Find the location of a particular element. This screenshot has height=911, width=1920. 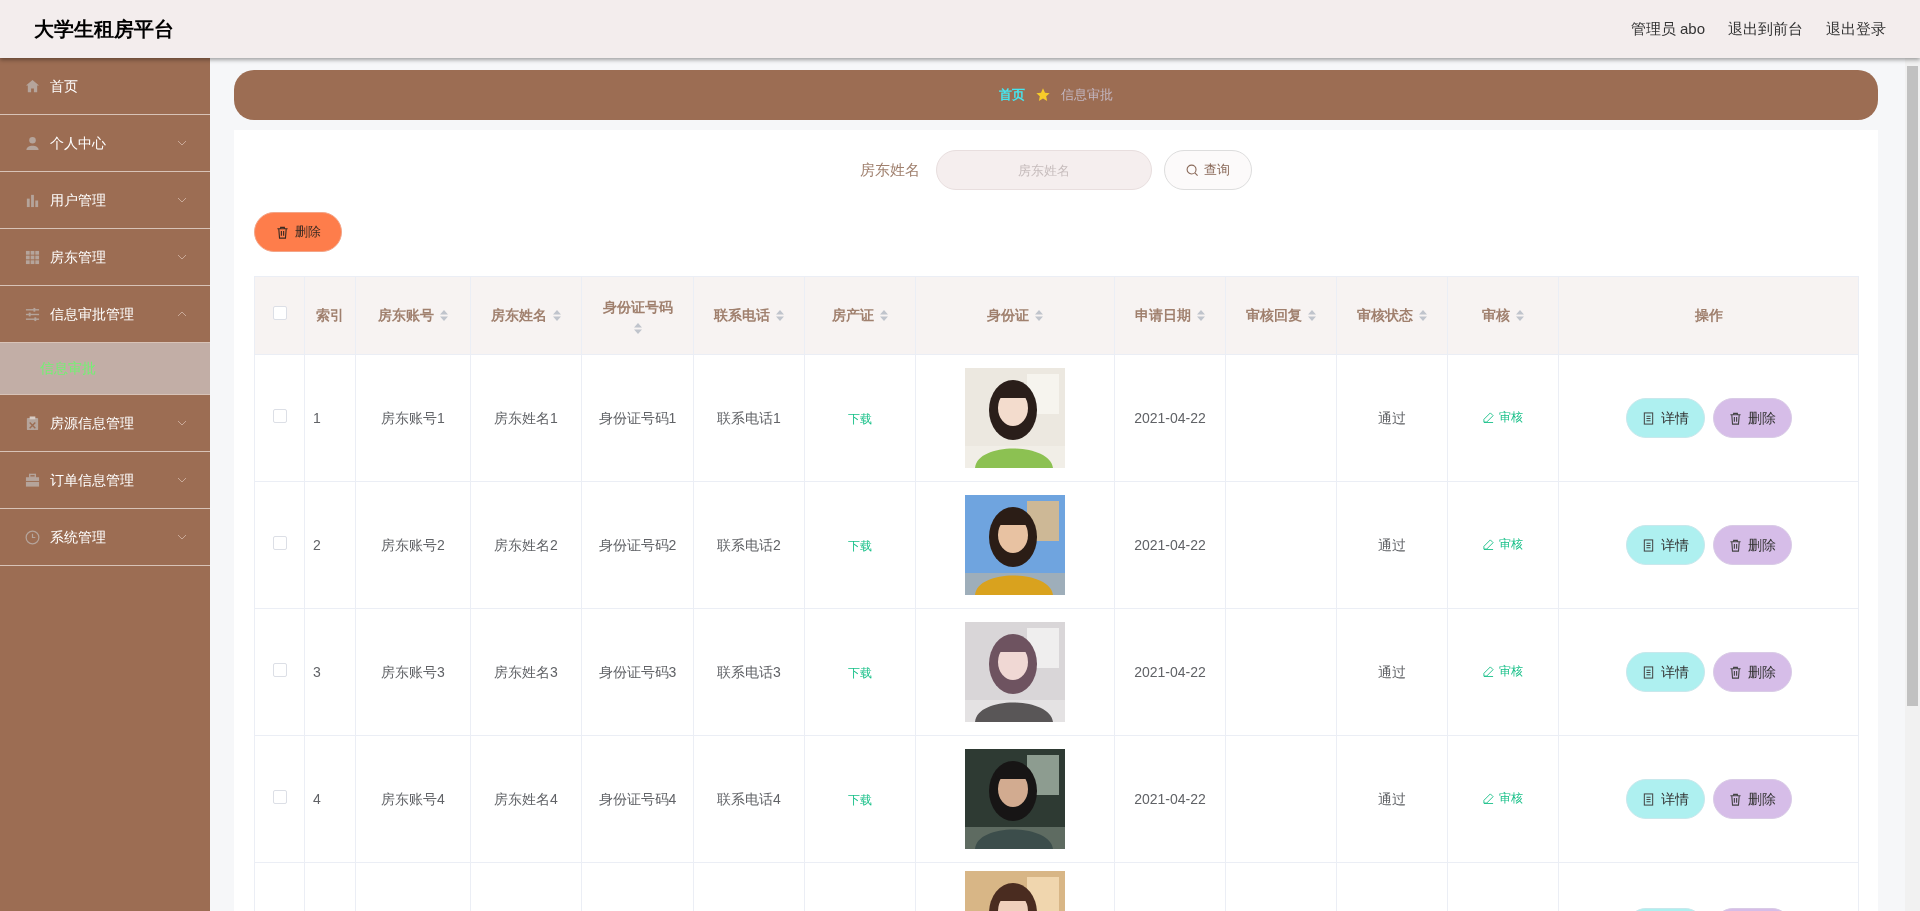

table-cell: 房东姓名1 is located at coordinates (526, 417).